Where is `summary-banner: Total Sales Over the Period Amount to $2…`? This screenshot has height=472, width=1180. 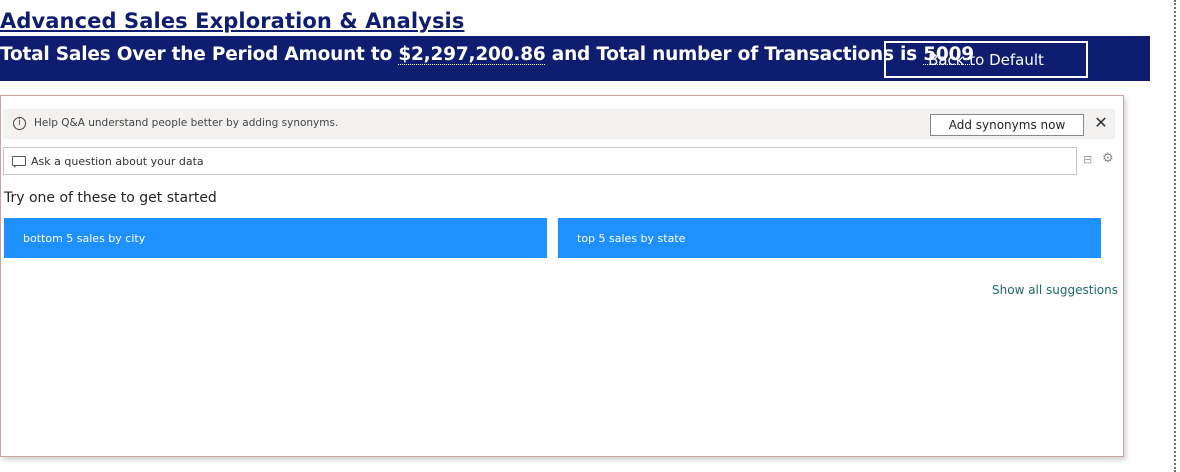 summary-banner: Total Sales Over the Period Amount to $2… is located at coordinates (575, 58).